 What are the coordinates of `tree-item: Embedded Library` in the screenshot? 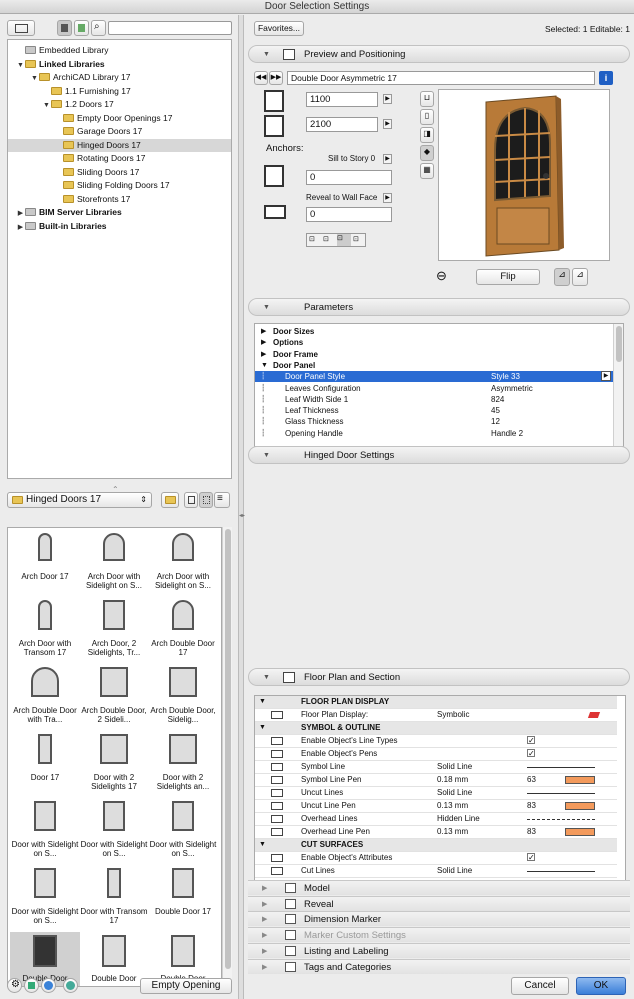 It's located at (119, 50).